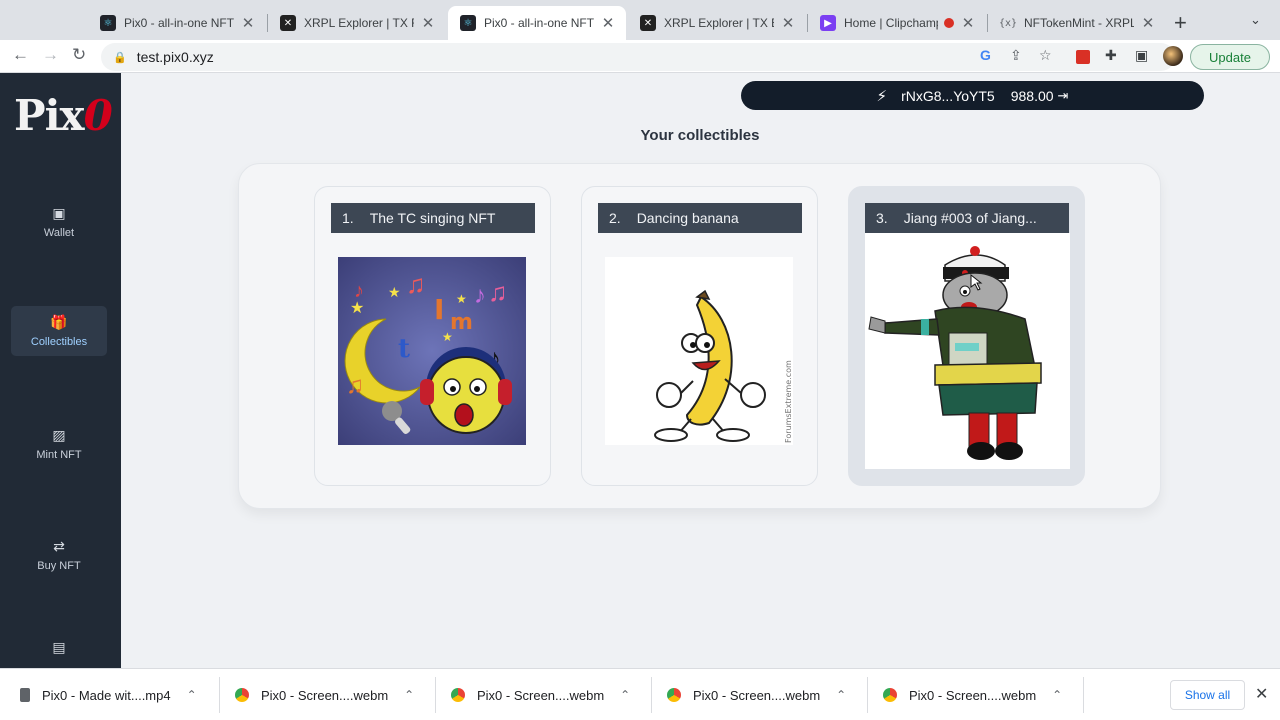 This screenshot has width=1280, height=720. I want to click on browser-tab: ⚛ Pix0 - all-in-one NFT w ✕, so click(177, 23).